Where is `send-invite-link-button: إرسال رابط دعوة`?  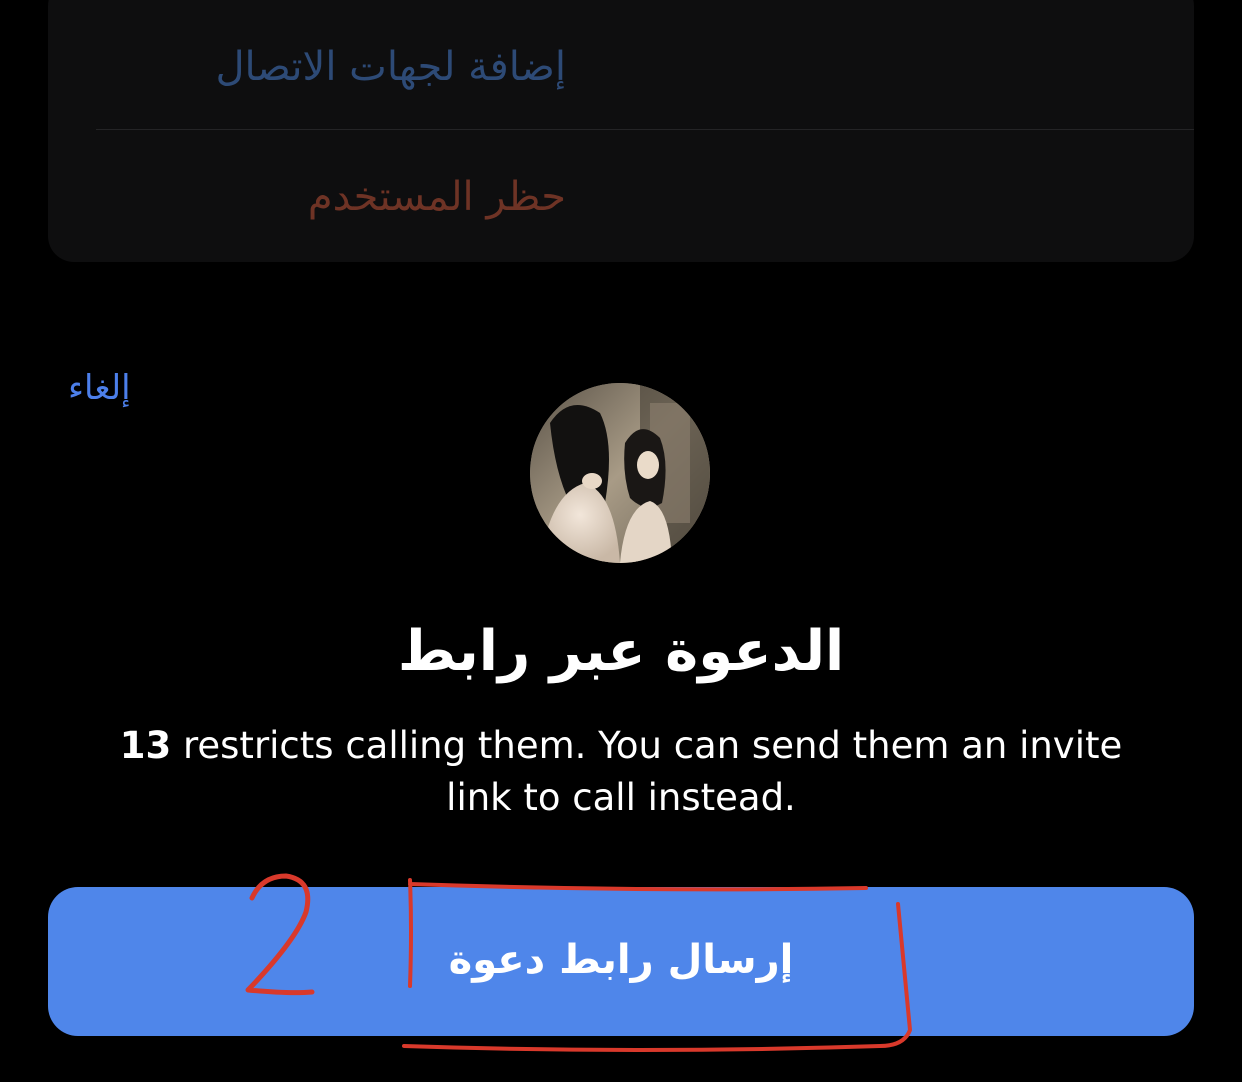 send-invite-link-button: إرسال رابط دعوة is located at coordinates (621, 961).